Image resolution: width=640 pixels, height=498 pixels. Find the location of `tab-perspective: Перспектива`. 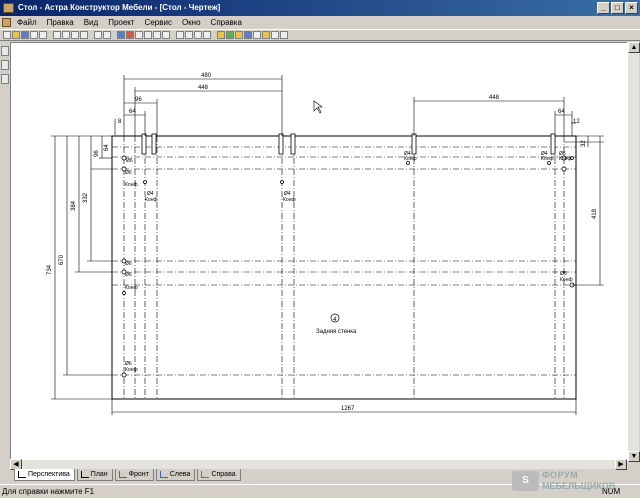

tab-perspective: Перспектива is located at coordinates (44, 475).